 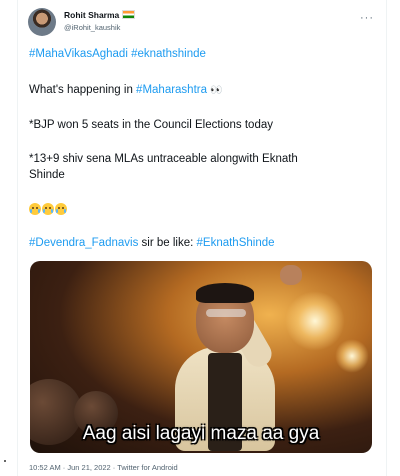 I want to click on hashtags-line: #MahaVikasAghadi #eknathshinde, so click(x=117, y=54).